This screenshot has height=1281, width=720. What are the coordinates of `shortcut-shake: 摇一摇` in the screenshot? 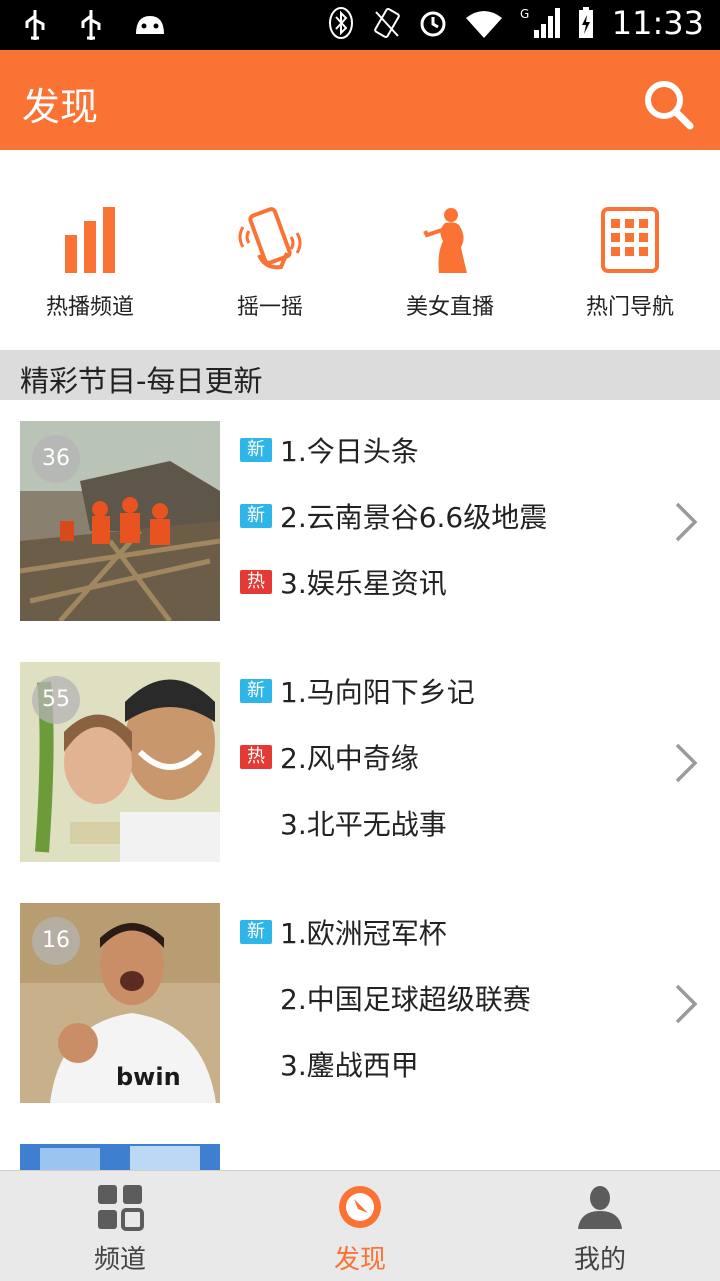 It's located at (270, 263).